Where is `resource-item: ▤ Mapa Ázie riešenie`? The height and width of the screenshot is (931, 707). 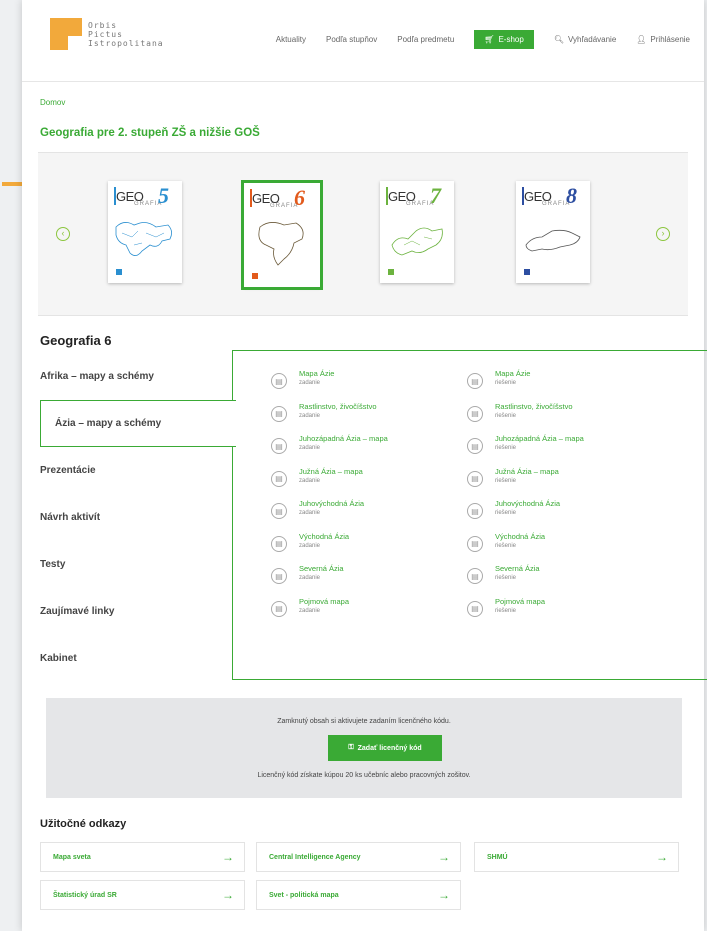 resource-item: ▤ Mapa Ázie riešenie is located at coordinates (567, 385).